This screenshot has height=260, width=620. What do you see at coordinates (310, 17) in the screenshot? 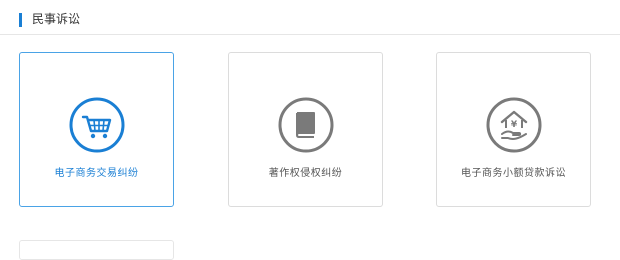
I see `section-header: 民事诉讼` at bounding box center [310, 17].